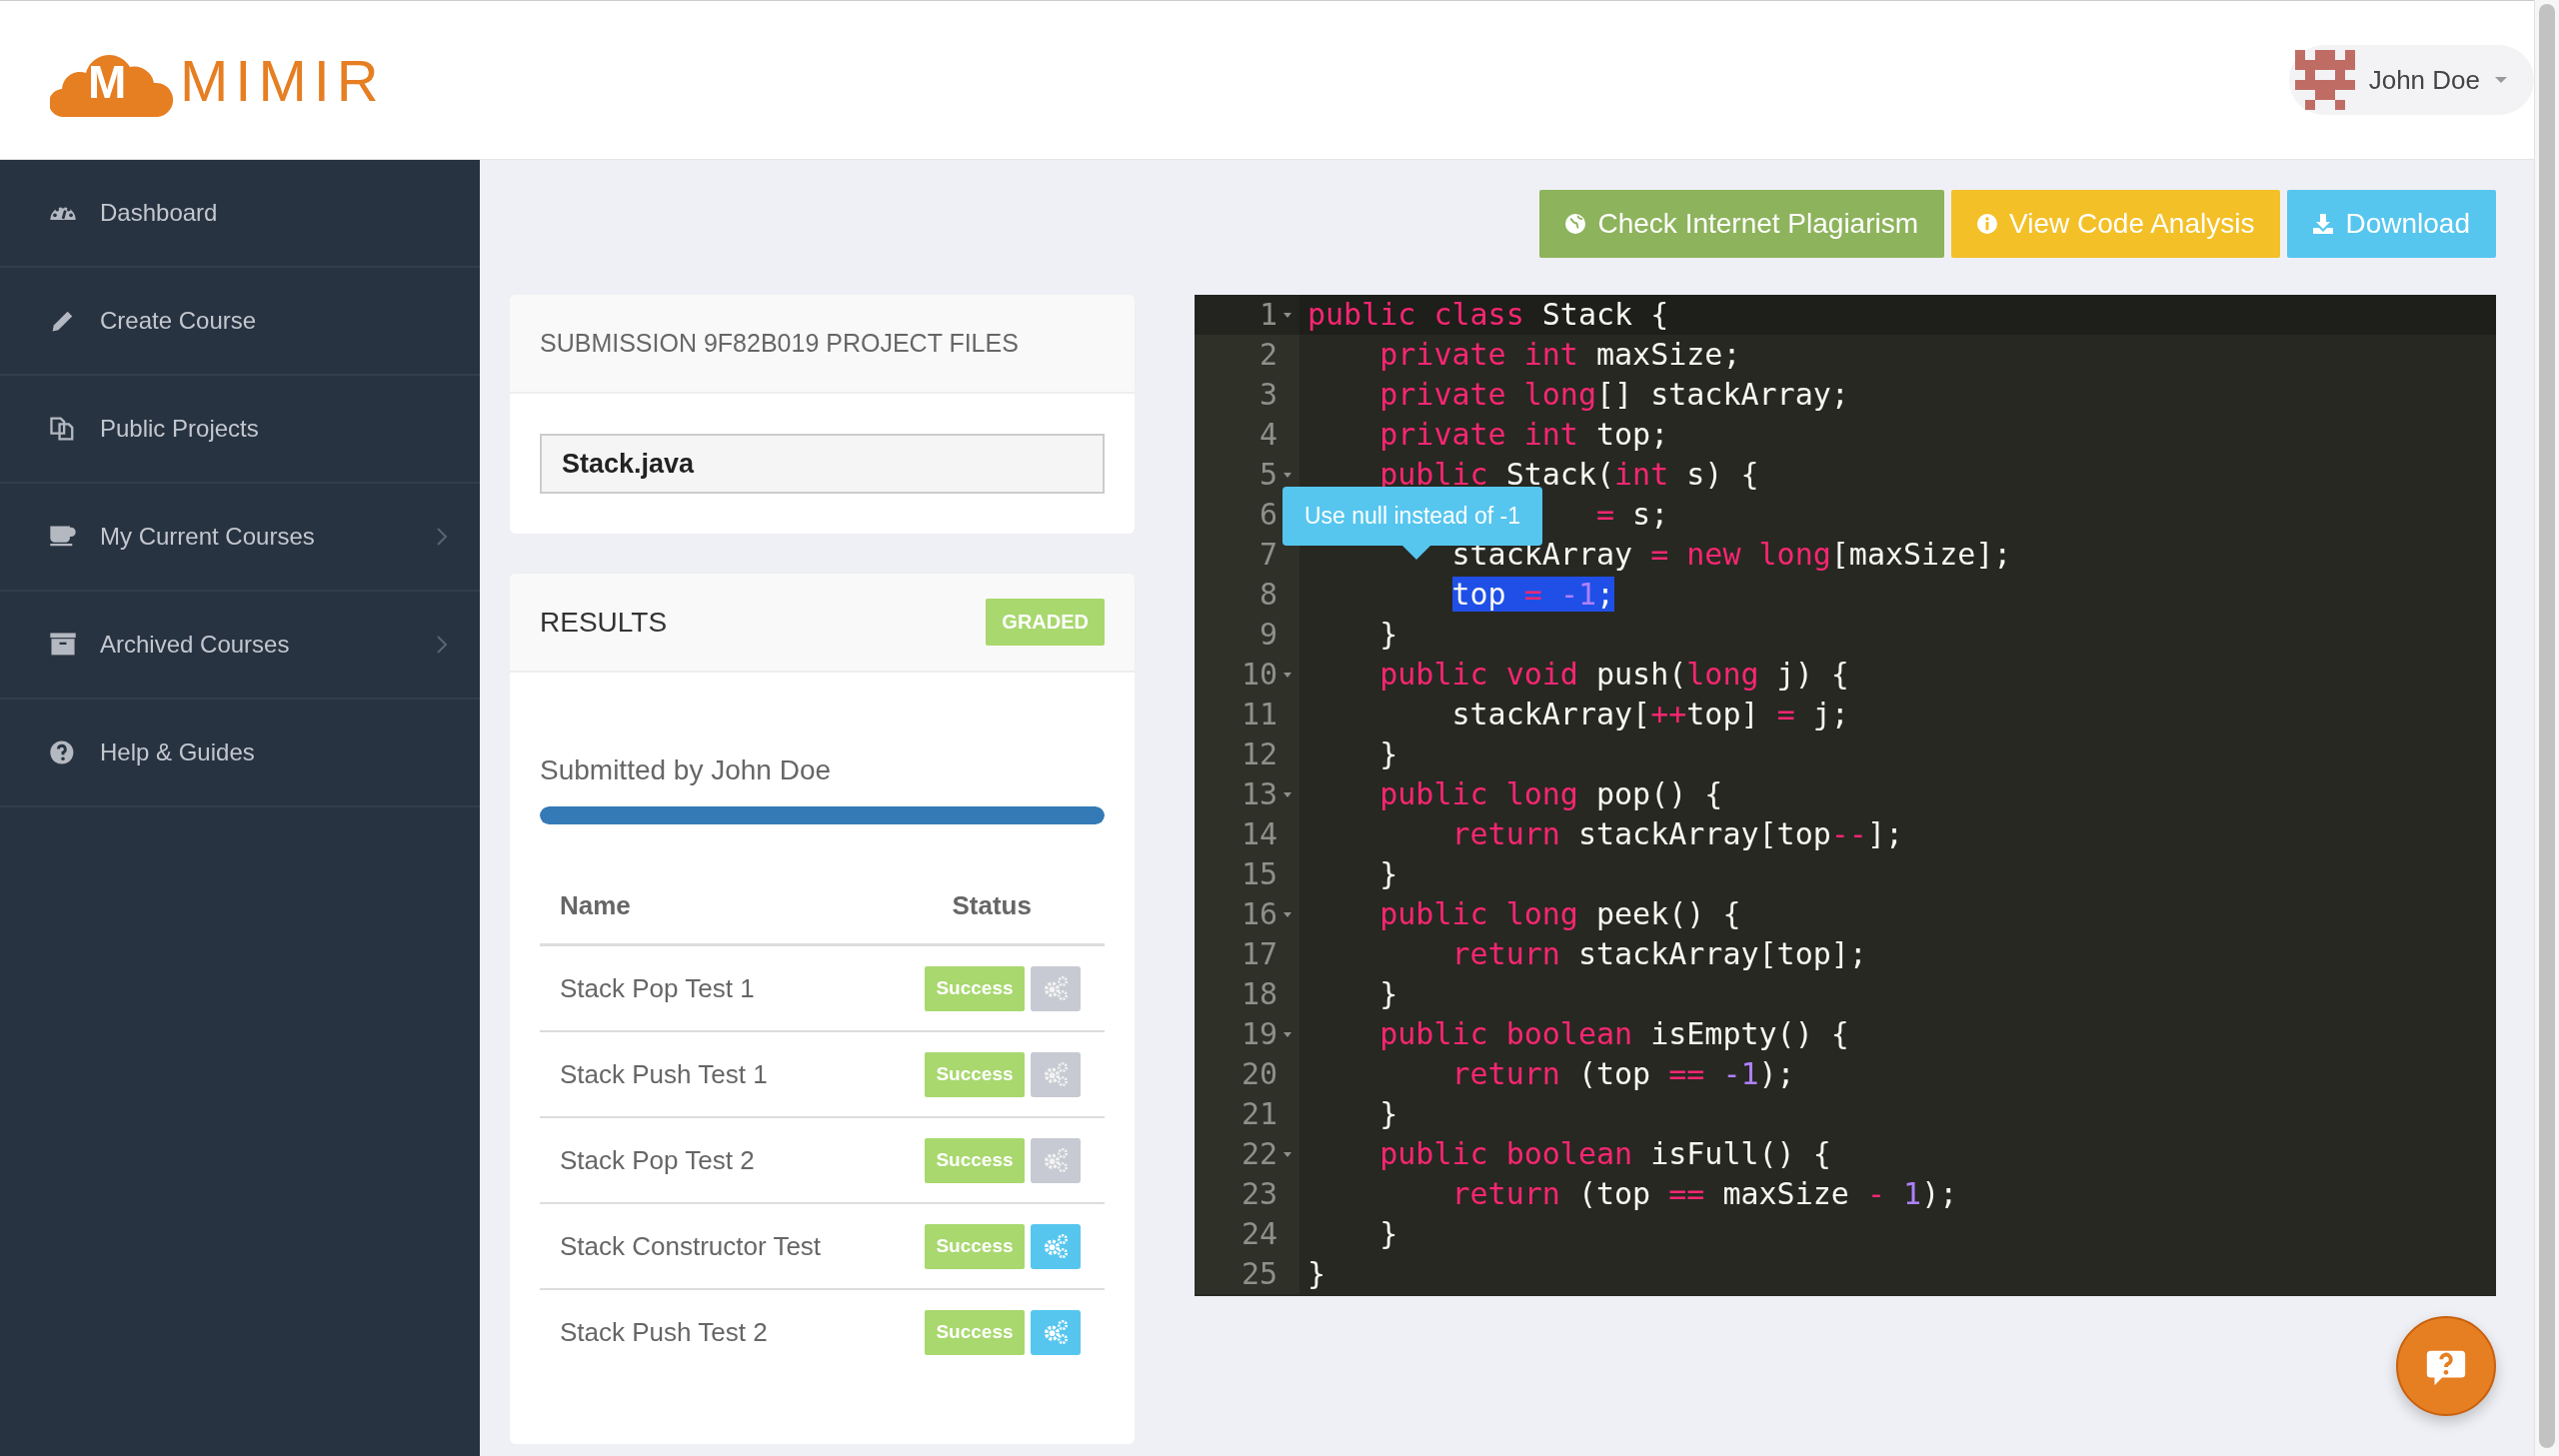 This screenshot has height=1456, width=2559. I want to click on column-header: Name, so click(710, 912).